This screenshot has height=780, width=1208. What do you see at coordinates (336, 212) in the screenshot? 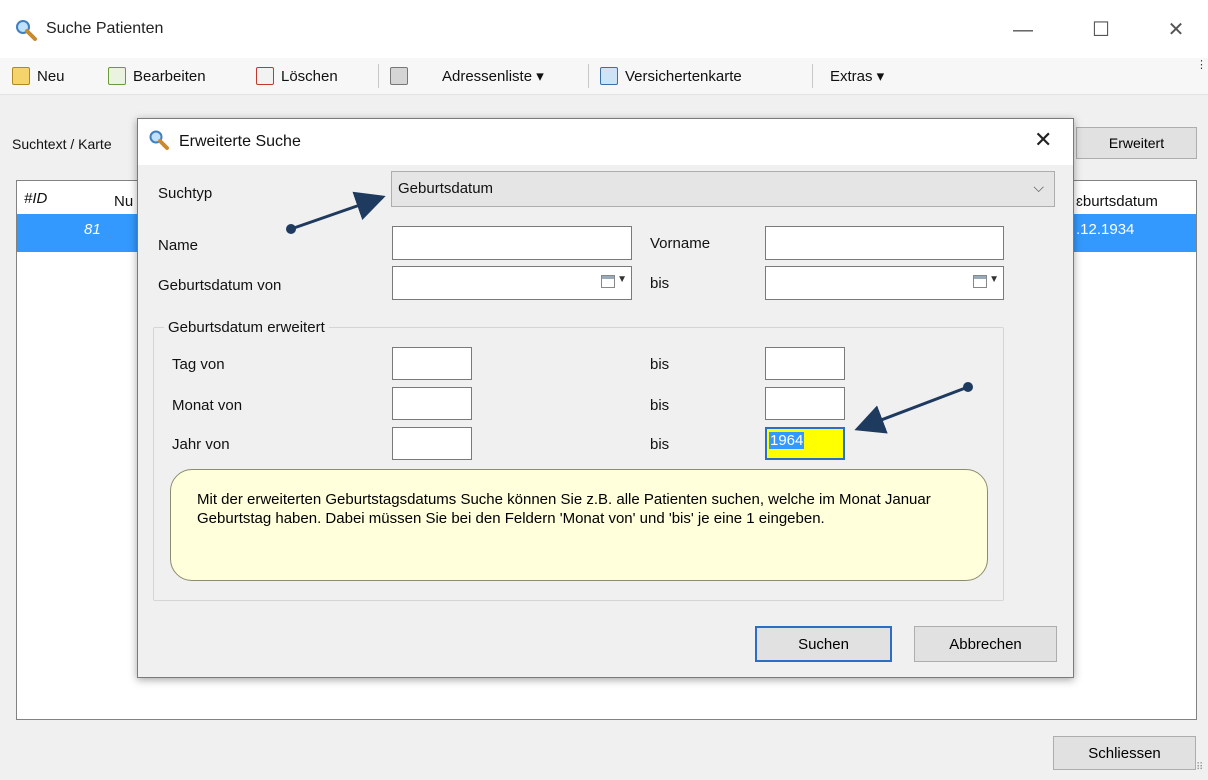
I see `arrow-to-search-type` at bounding box center [336, 212].